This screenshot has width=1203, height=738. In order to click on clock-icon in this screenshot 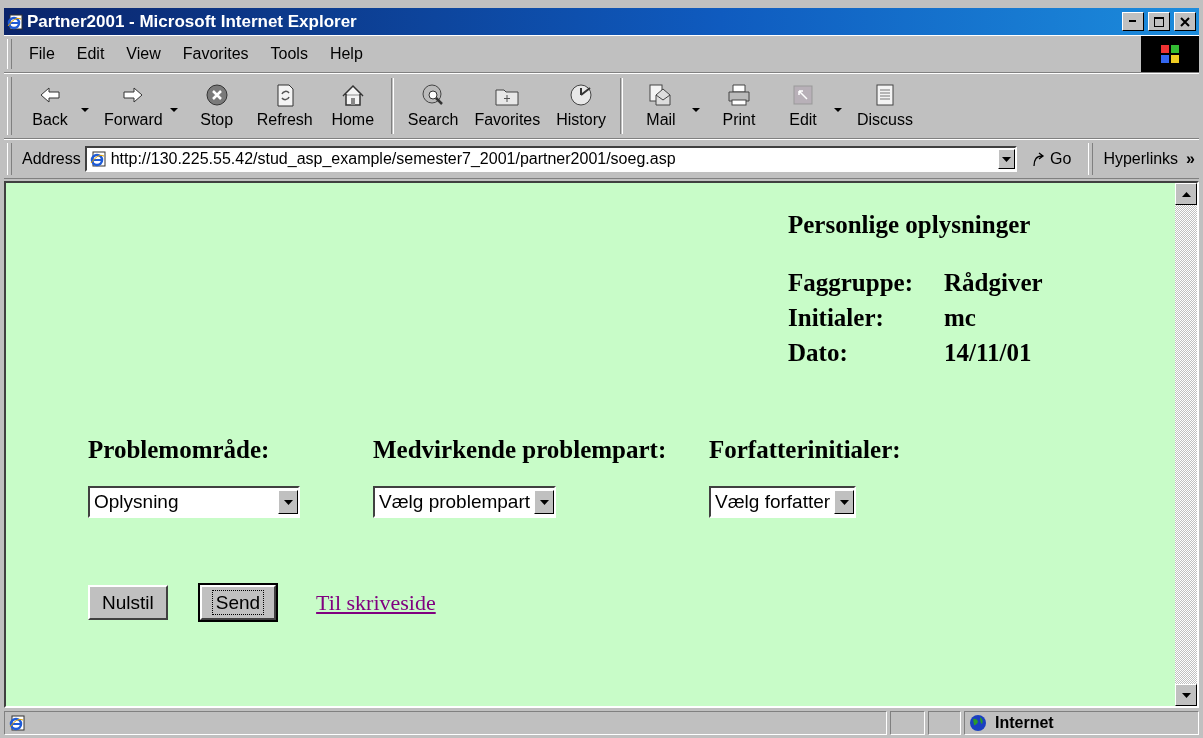, I will do `click(581, 95)`.